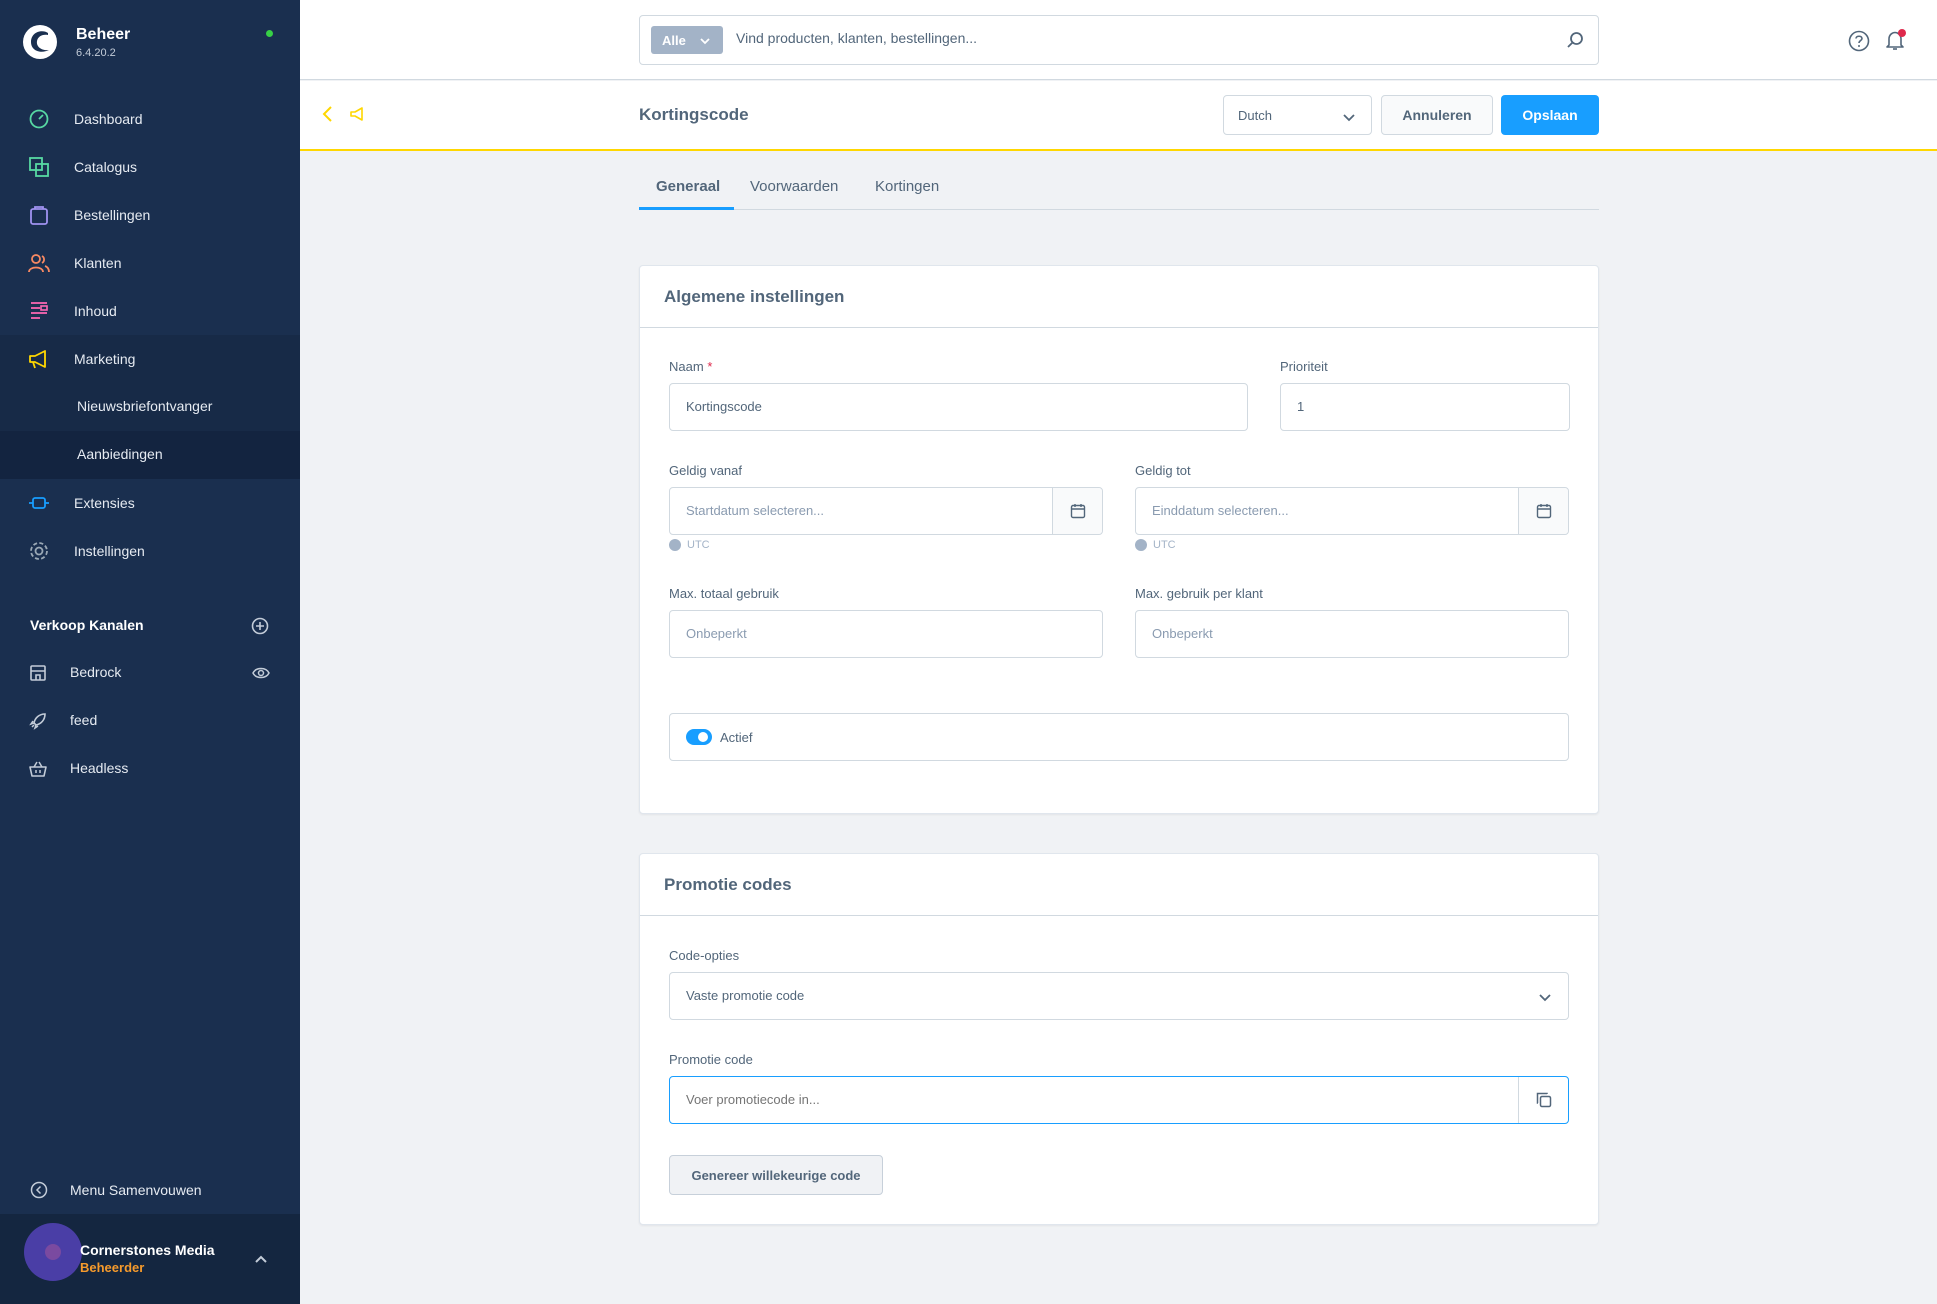 Image resolution: width=1937 pixels, height=1304 pixels. Describe the element at coordinates (686, 208) in the screenshot. I see `tab-active-indicator` at that location.